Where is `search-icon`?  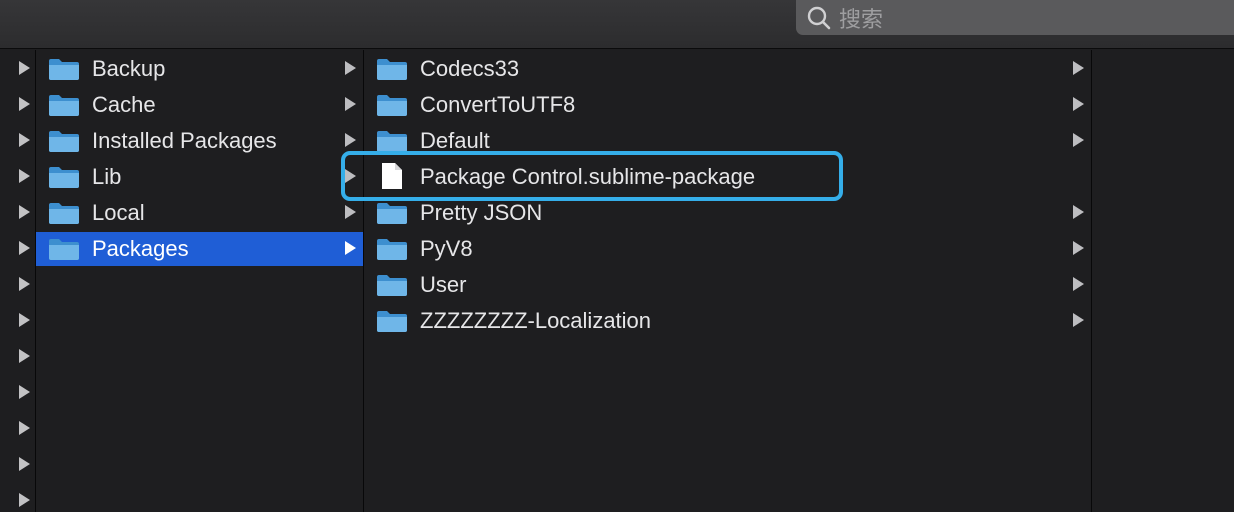 search-icon is located at coordinates (819, 18).